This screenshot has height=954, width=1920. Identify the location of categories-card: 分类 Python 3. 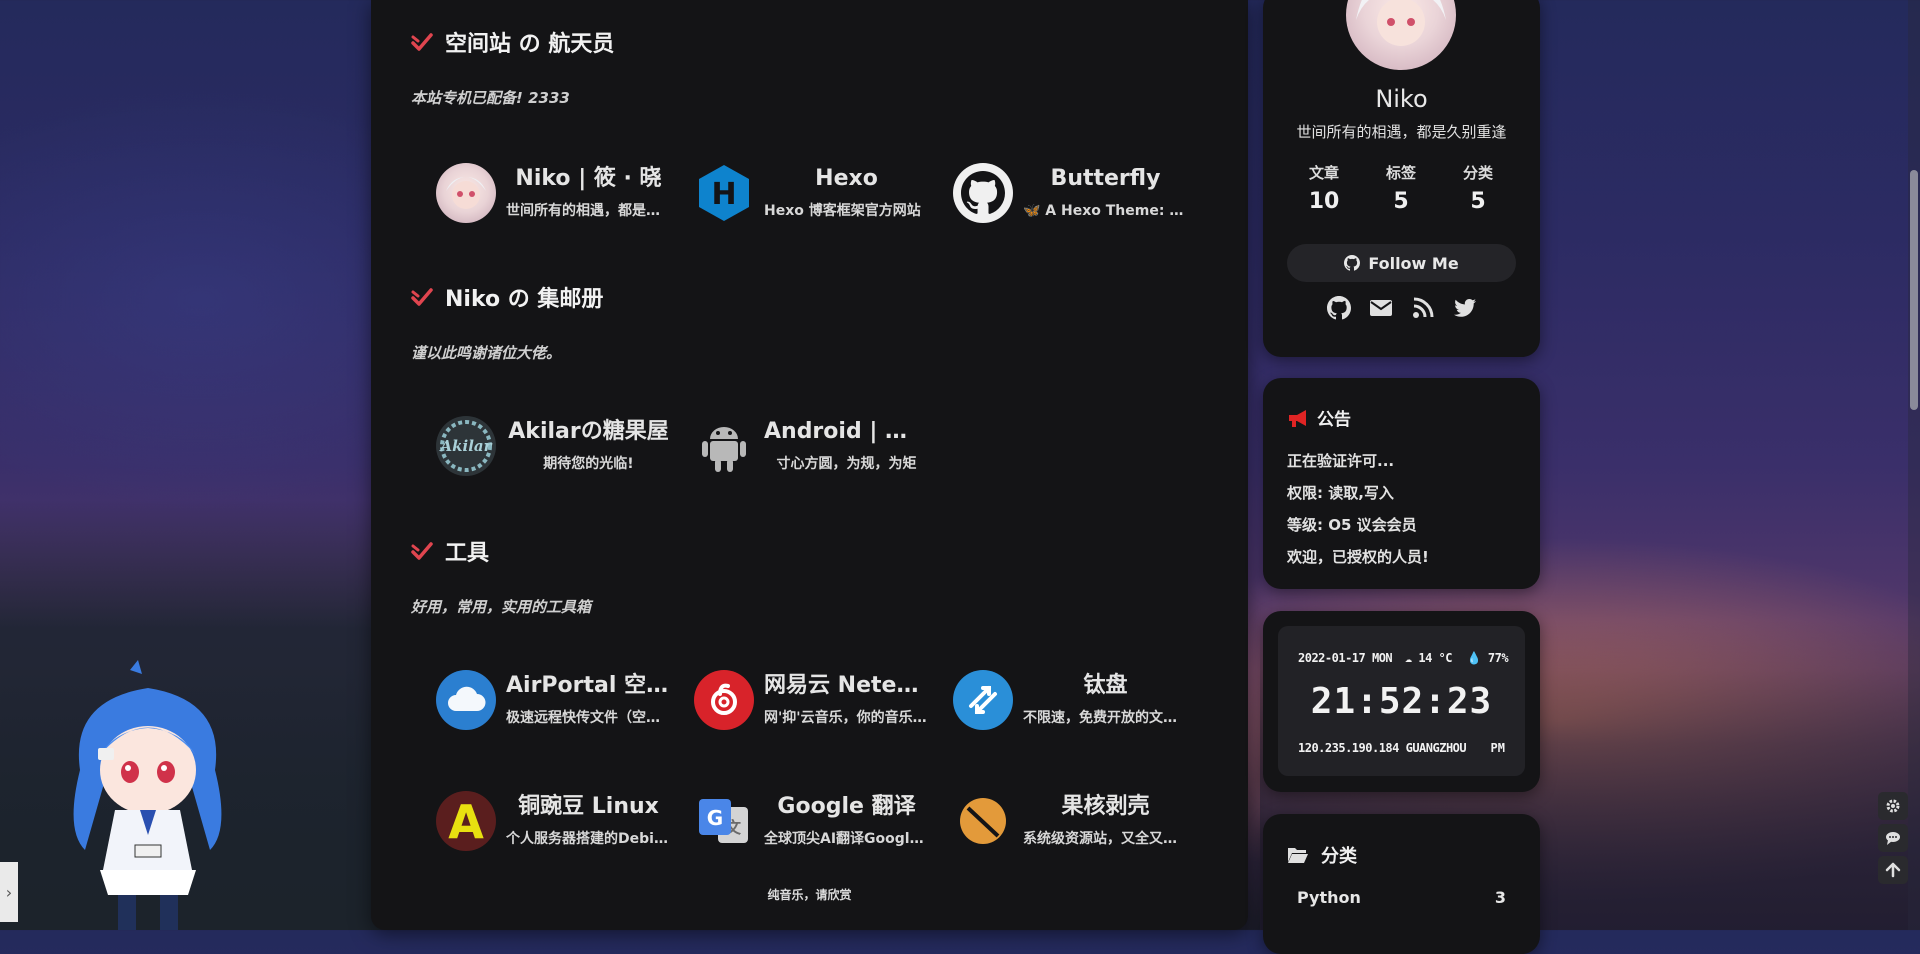
(1401, 884).